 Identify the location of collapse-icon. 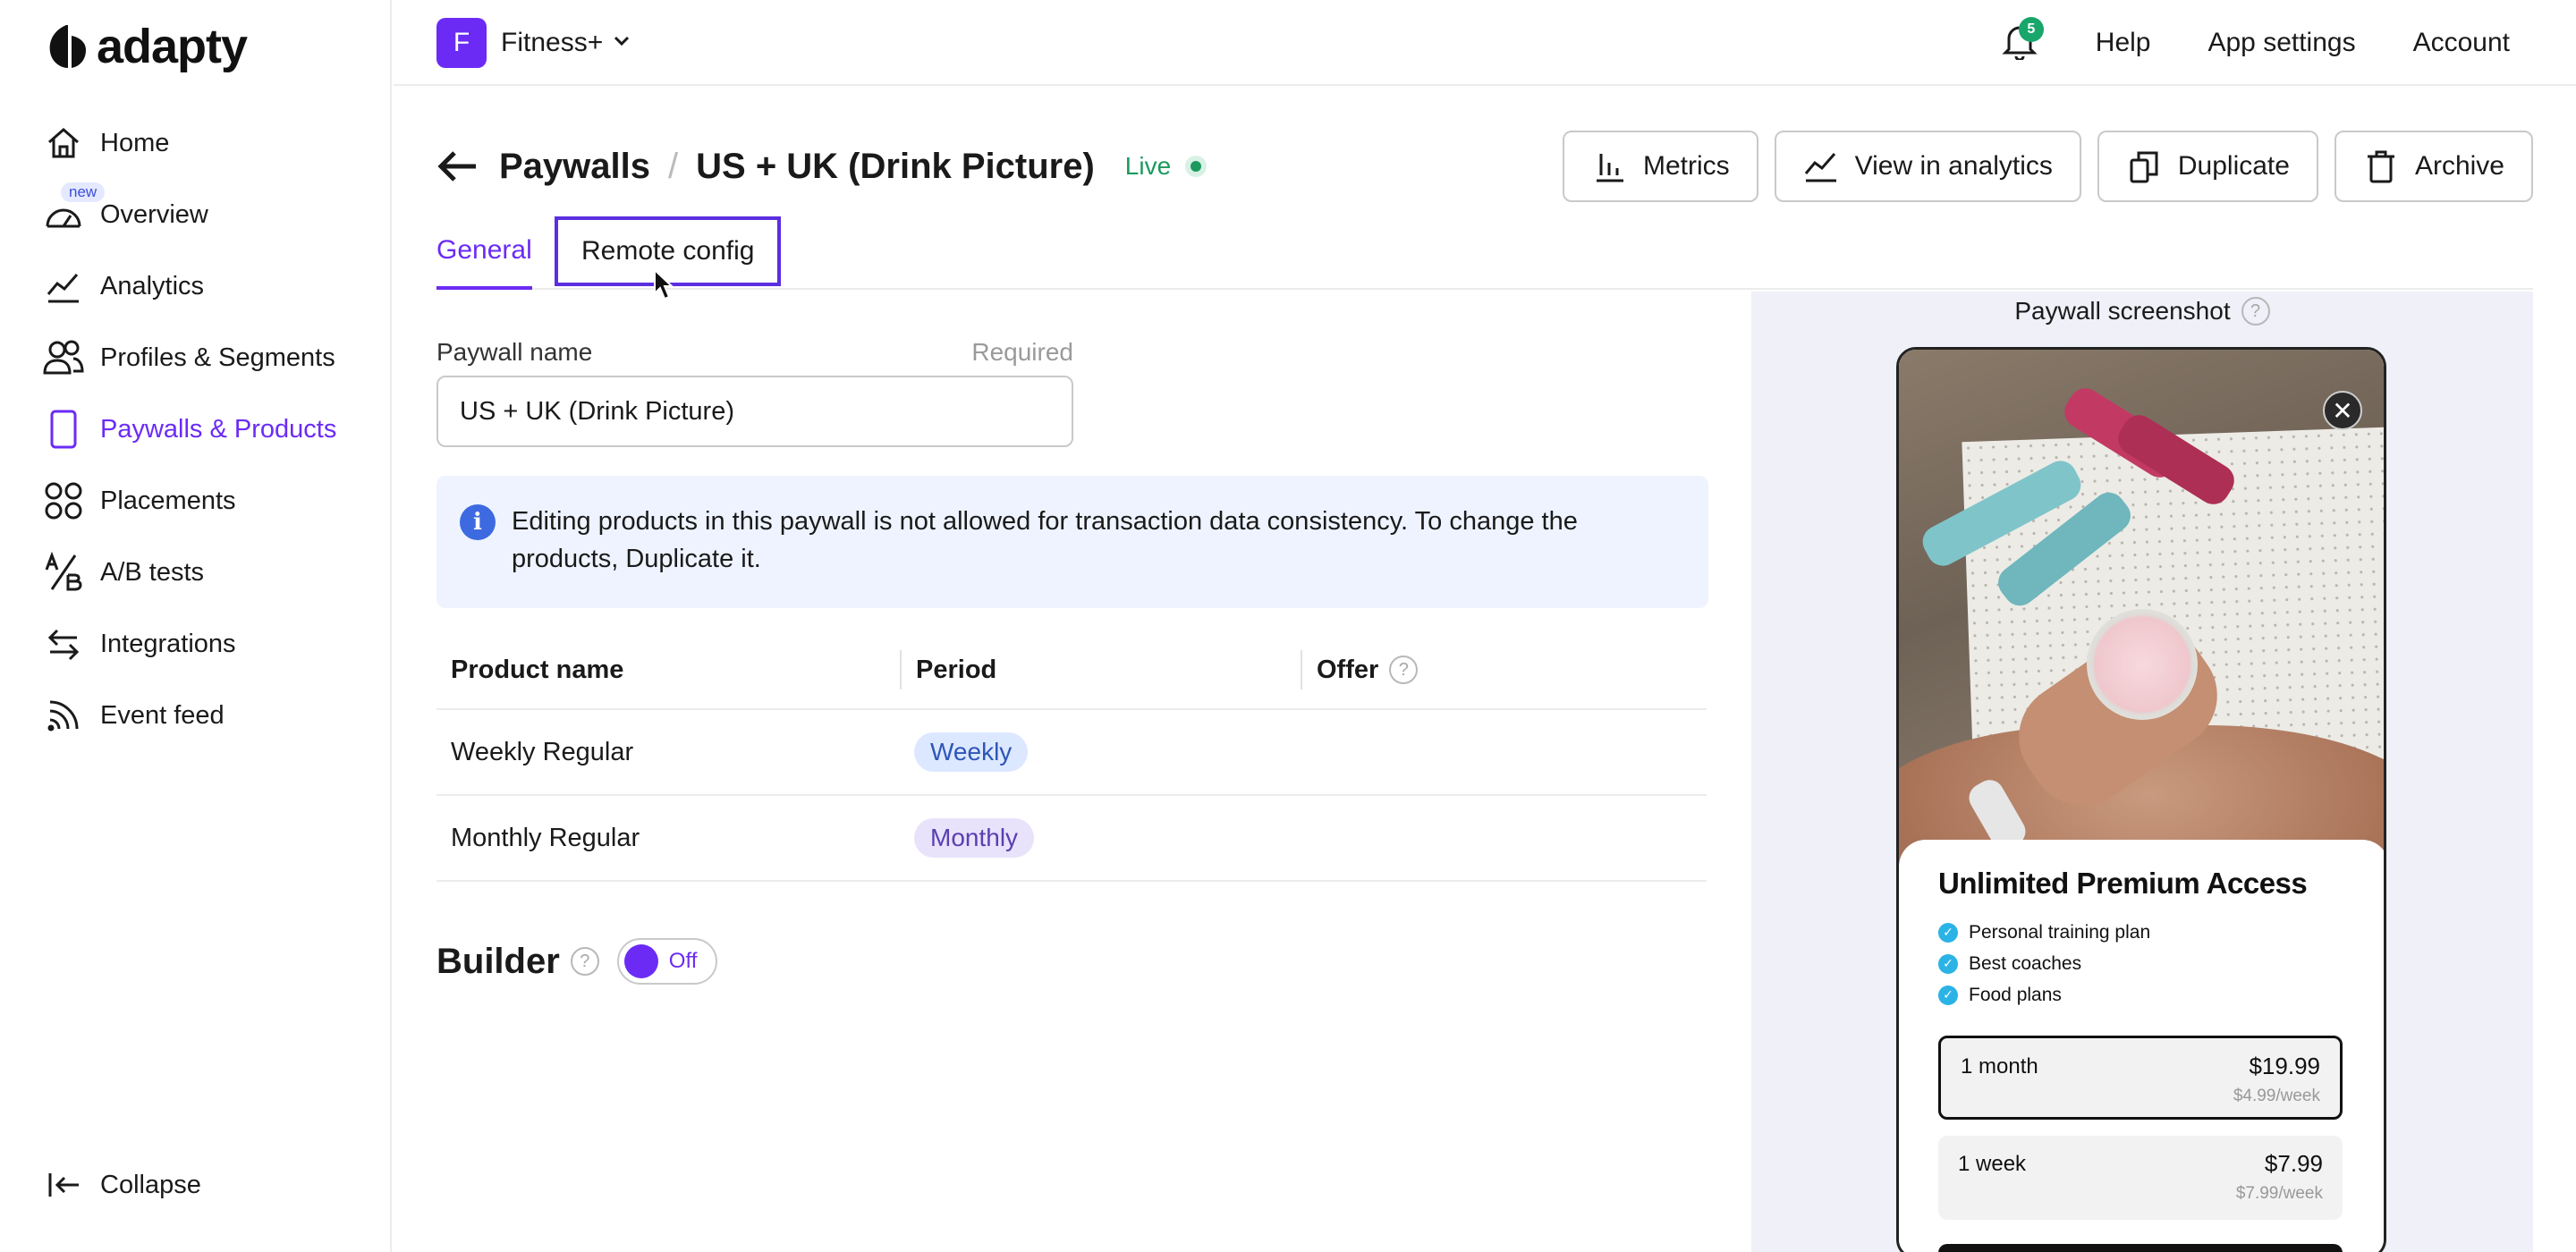
(63, 1184).